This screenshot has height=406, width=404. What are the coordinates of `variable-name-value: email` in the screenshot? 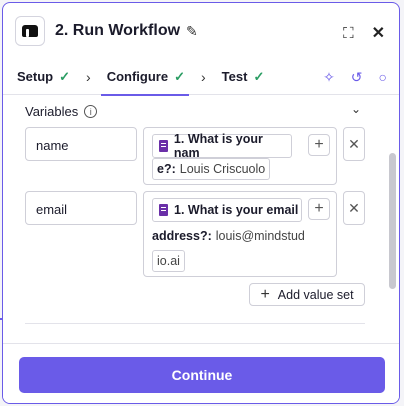 It's located at (52, 209).